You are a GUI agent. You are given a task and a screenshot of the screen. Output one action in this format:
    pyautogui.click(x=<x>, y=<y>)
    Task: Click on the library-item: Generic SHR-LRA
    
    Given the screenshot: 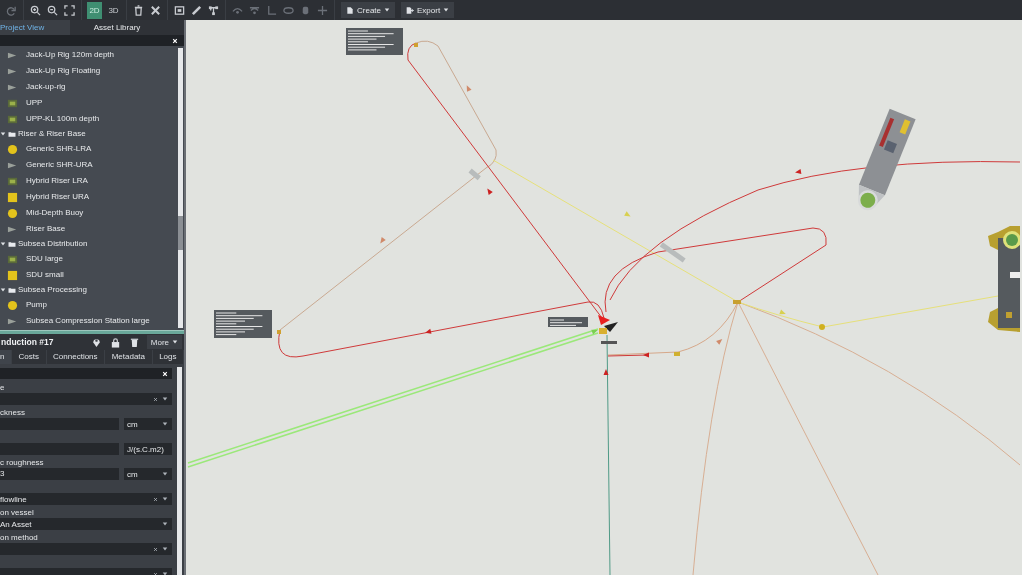 What is the action you would take?
    pyautogui.click(x=89, y=149)
    